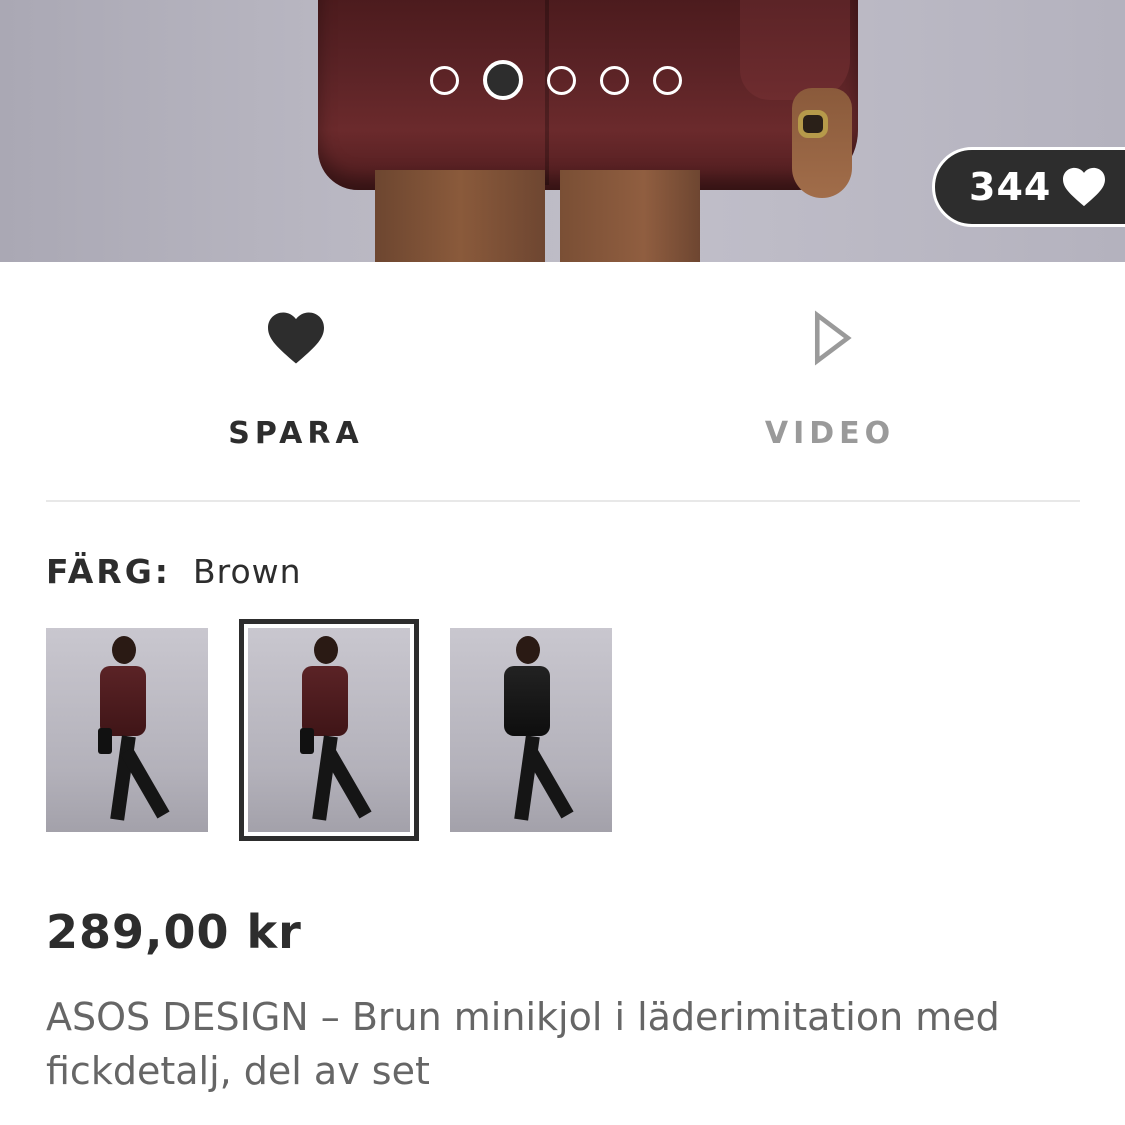 The height and width of the screenshot is (1125, 1125). Describe the element at coordinates (503, 80) in the screenshot. I see `carousel-dot-active` at that location.